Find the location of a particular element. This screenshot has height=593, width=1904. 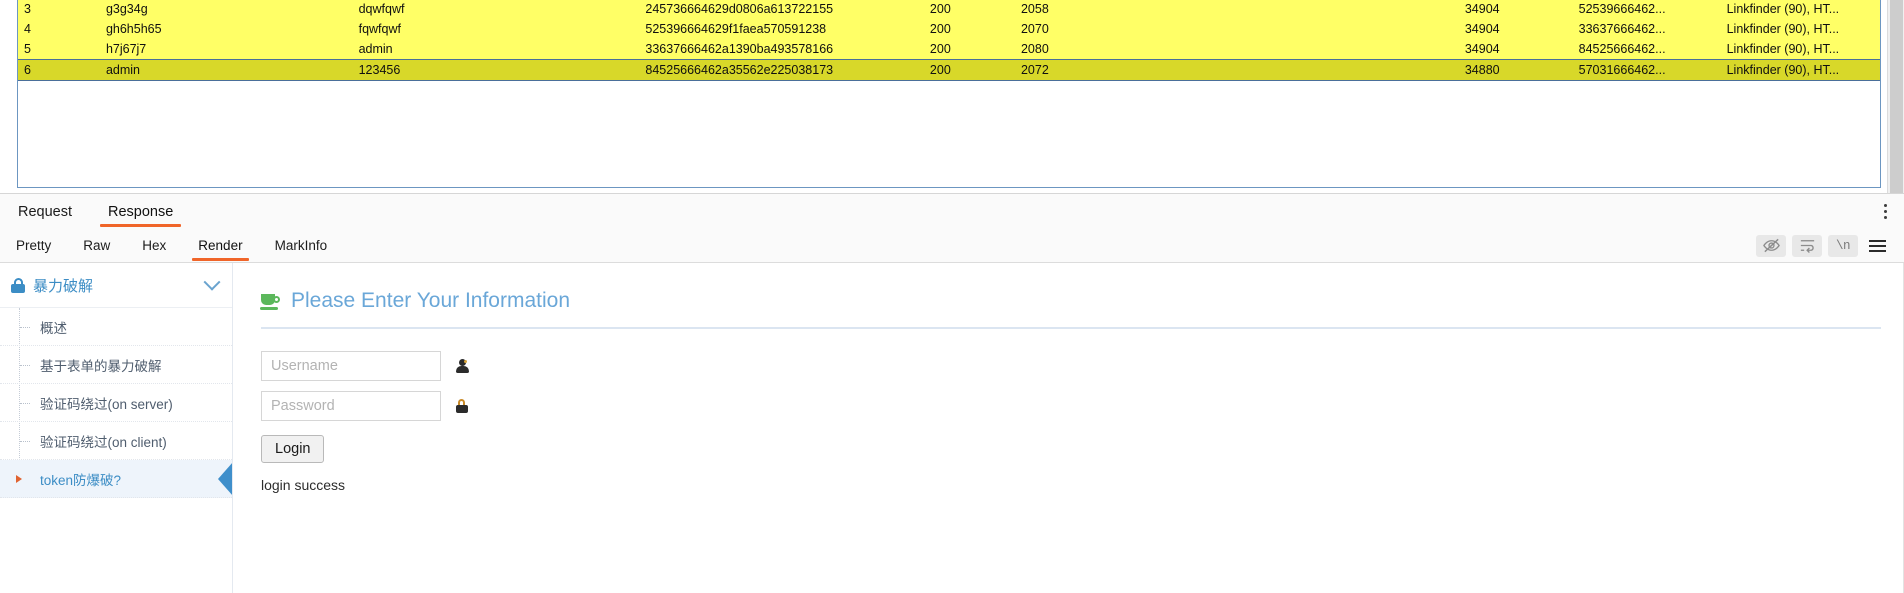

tab-hex: Hex is located at coordinates (154, 245).